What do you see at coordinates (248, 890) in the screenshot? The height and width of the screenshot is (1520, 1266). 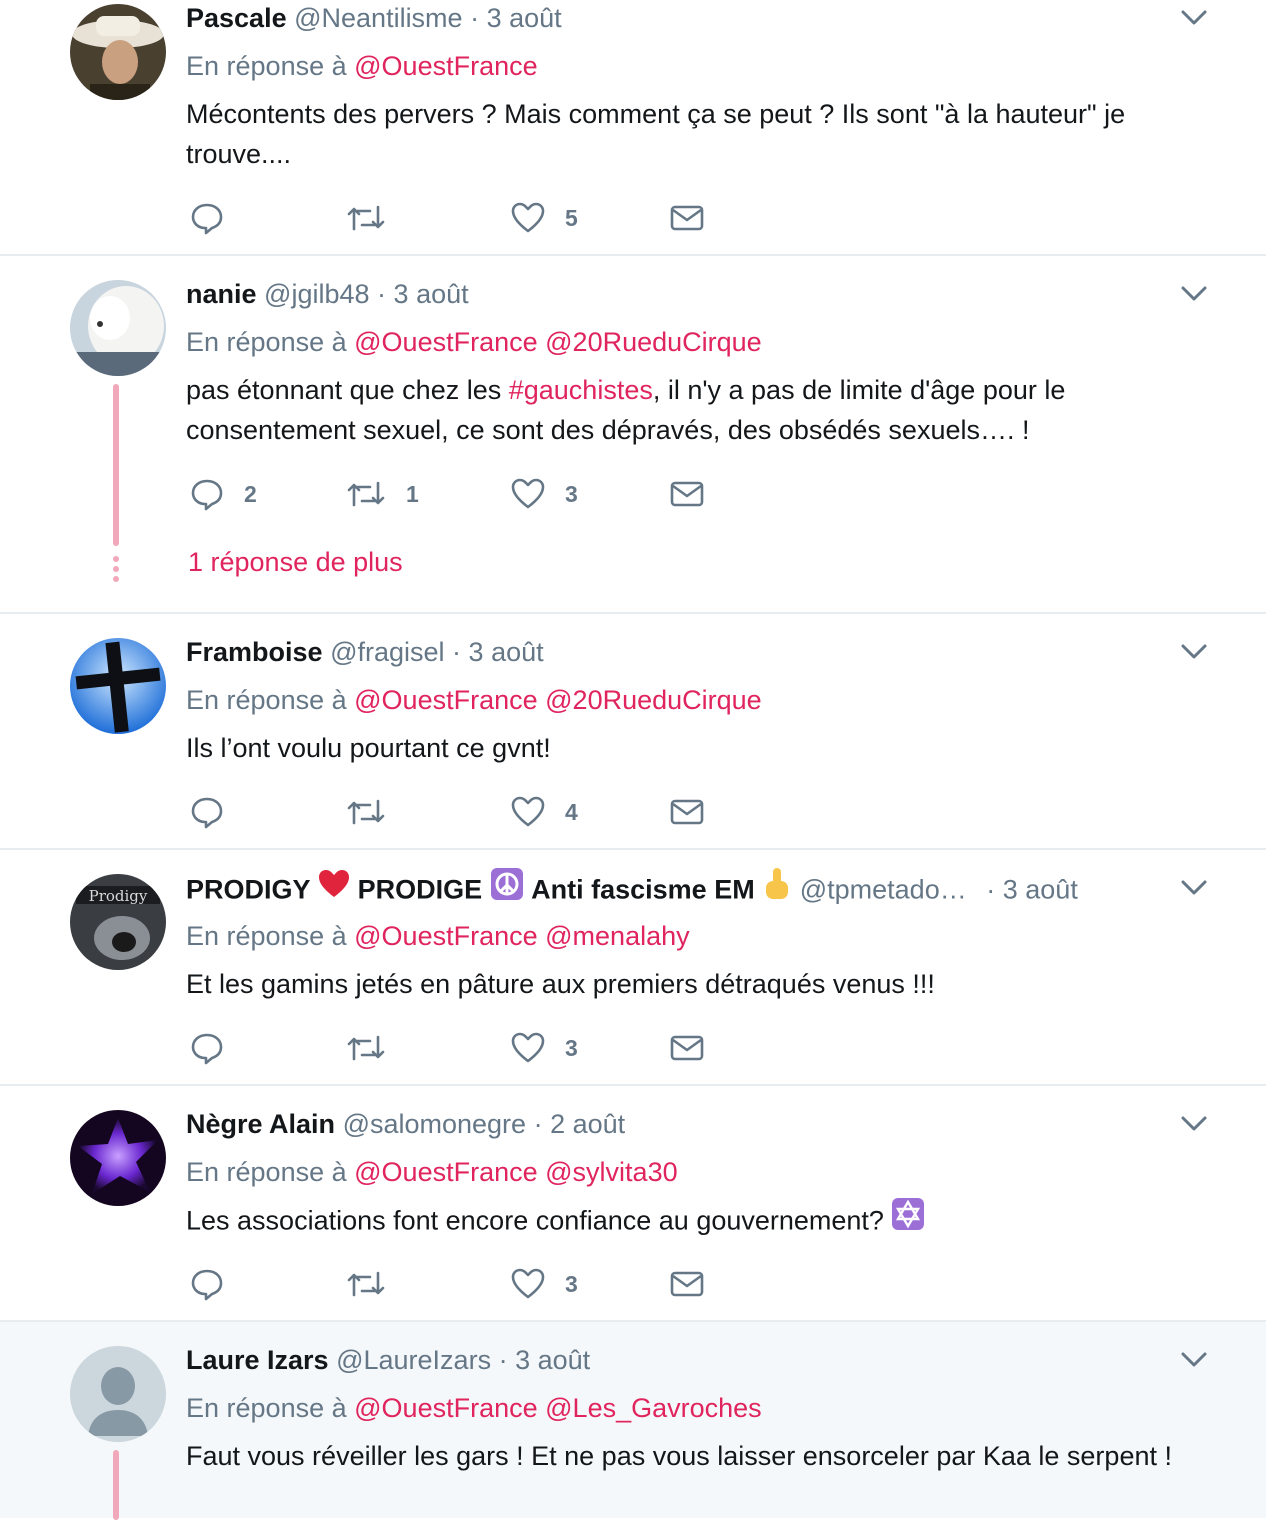 I see `display-name: PRODIGY` at bounding box center [248, 890].